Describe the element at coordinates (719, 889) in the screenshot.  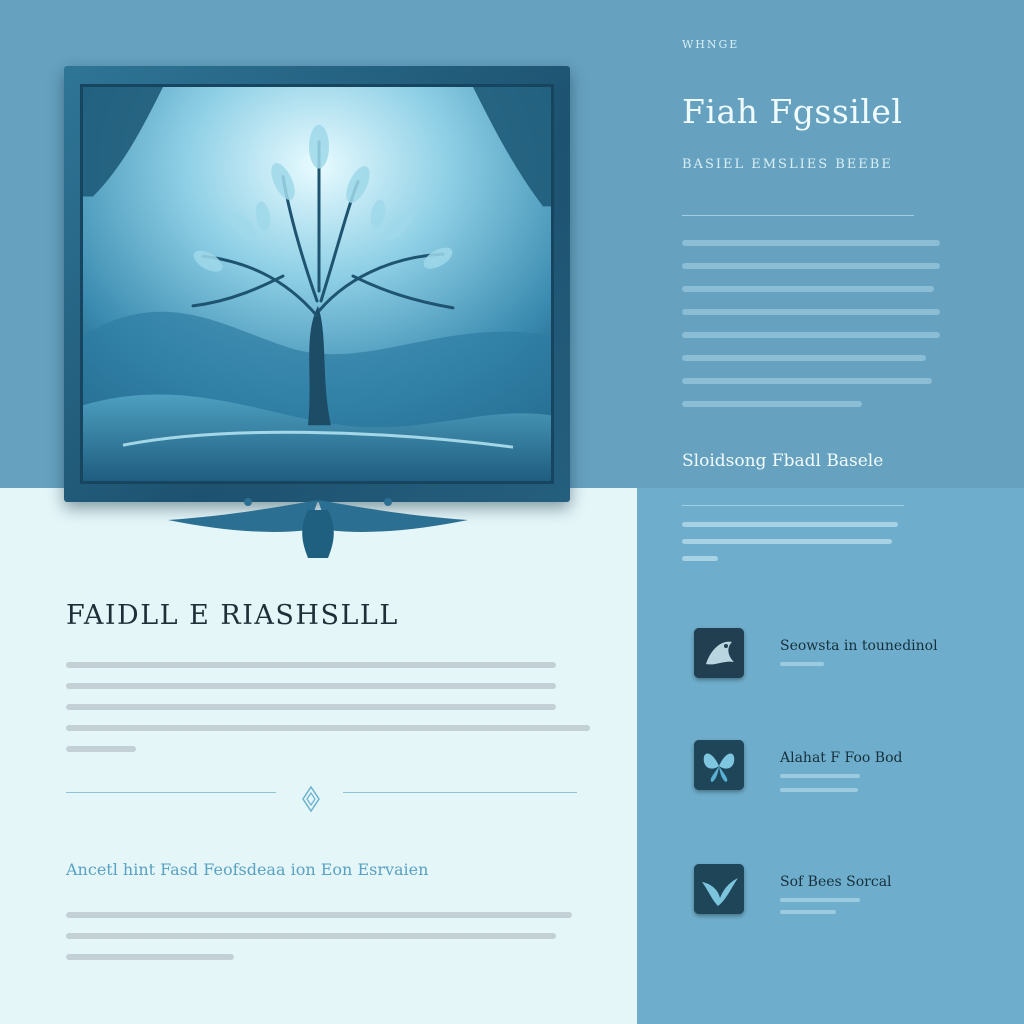
I see `bird-icon` at that location.